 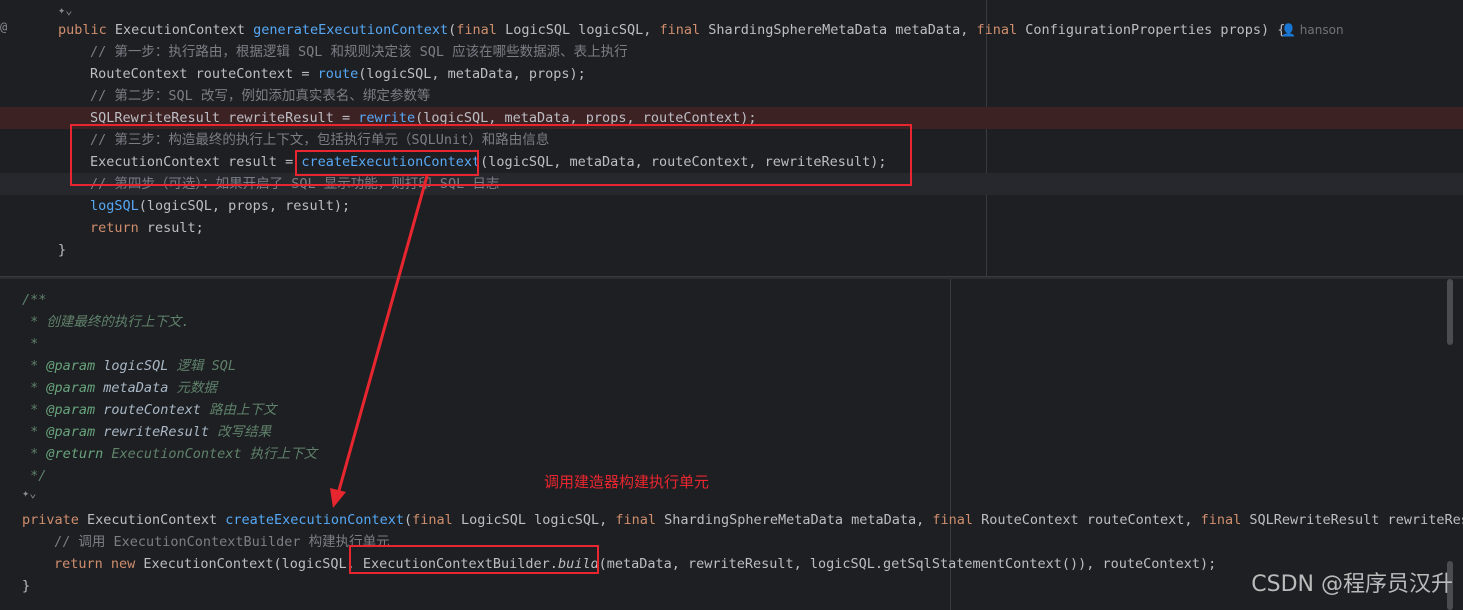 I want to click on annotation-label: 调用建造器构建执行单元, so click(x=627, y=482).